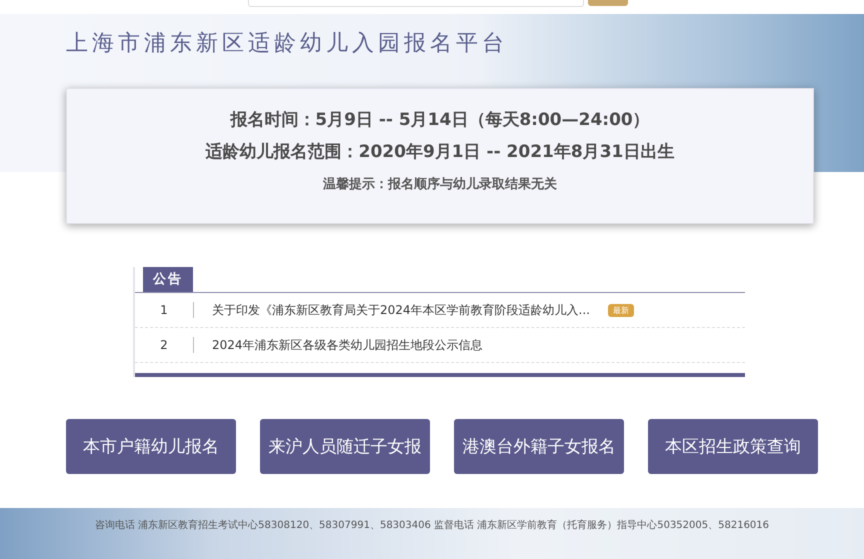  I want to click on notice-item: 1 关于印发《浦东新区教育局关于2024年本区学前教育阶段适龄幼儿入... 最新, so click(440, 310).